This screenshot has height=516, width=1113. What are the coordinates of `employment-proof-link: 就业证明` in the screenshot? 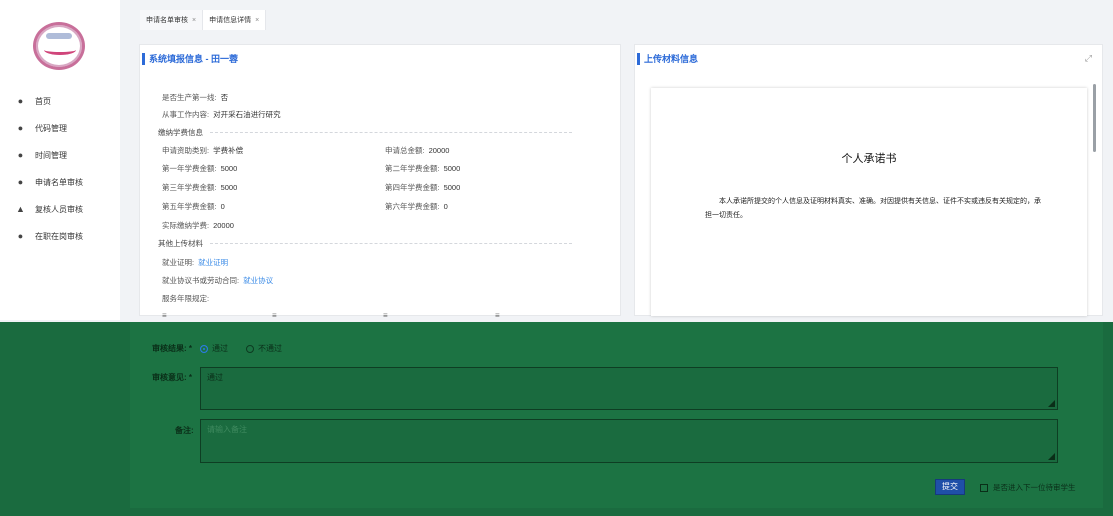 It's located at (213, 262).